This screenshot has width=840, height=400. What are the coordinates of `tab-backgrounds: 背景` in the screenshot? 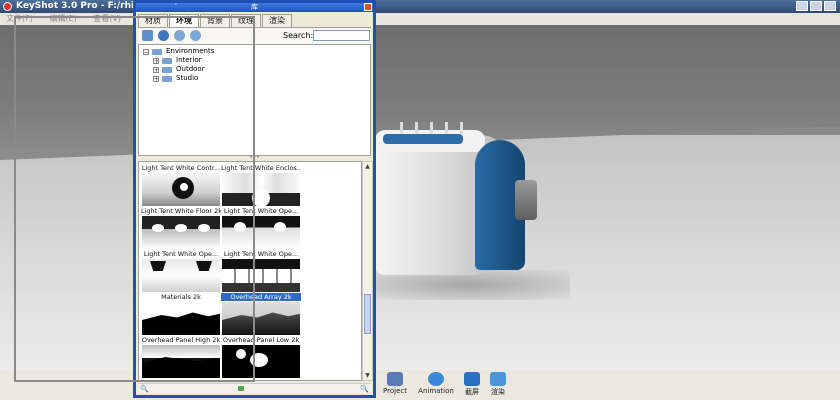 It's located at (215, 20).